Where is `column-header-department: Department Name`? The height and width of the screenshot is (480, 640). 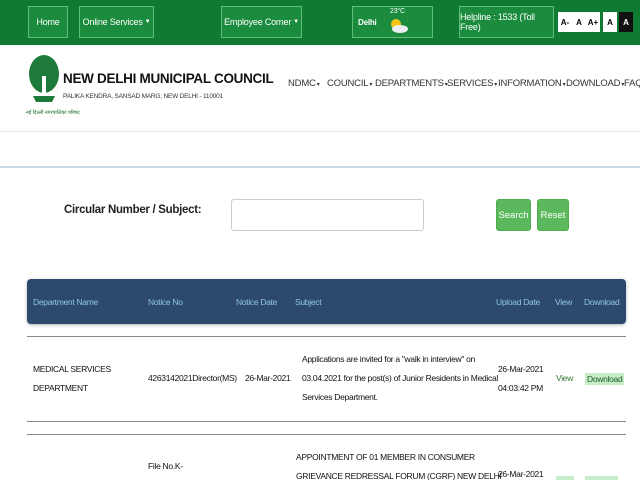 column-header-department: Department Name is located at coordinates (65, 302).